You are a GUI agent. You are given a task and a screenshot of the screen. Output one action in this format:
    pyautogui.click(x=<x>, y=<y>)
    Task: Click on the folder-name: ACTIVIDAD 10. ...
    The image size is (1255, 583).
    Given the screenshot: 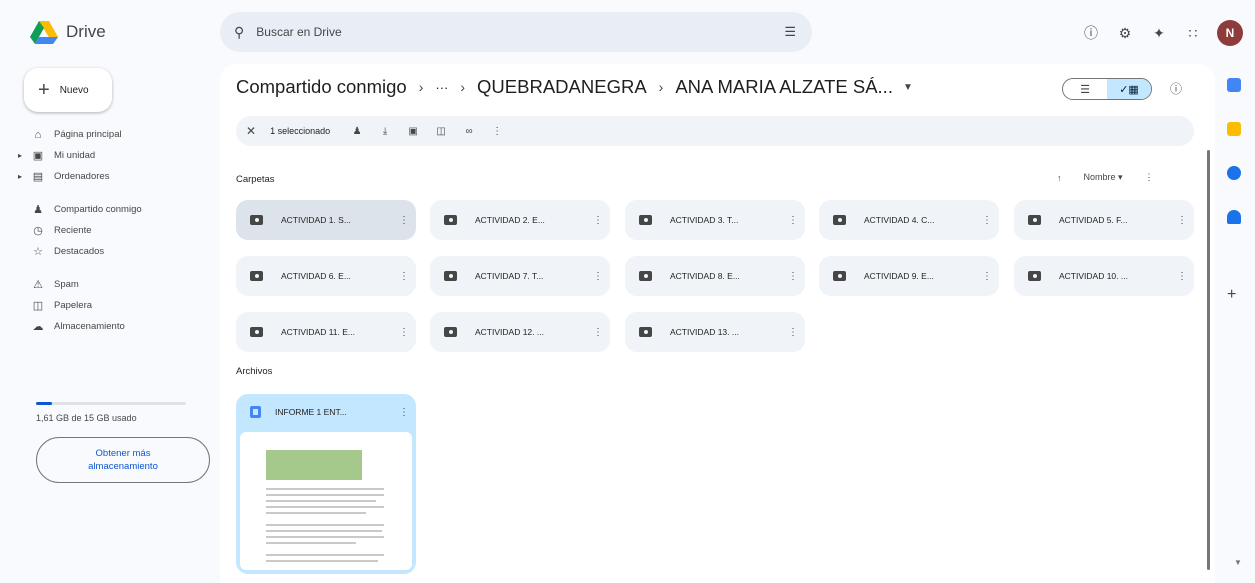 What is the action you would take?
    pyautogui.click(x=1093, y=276)
    